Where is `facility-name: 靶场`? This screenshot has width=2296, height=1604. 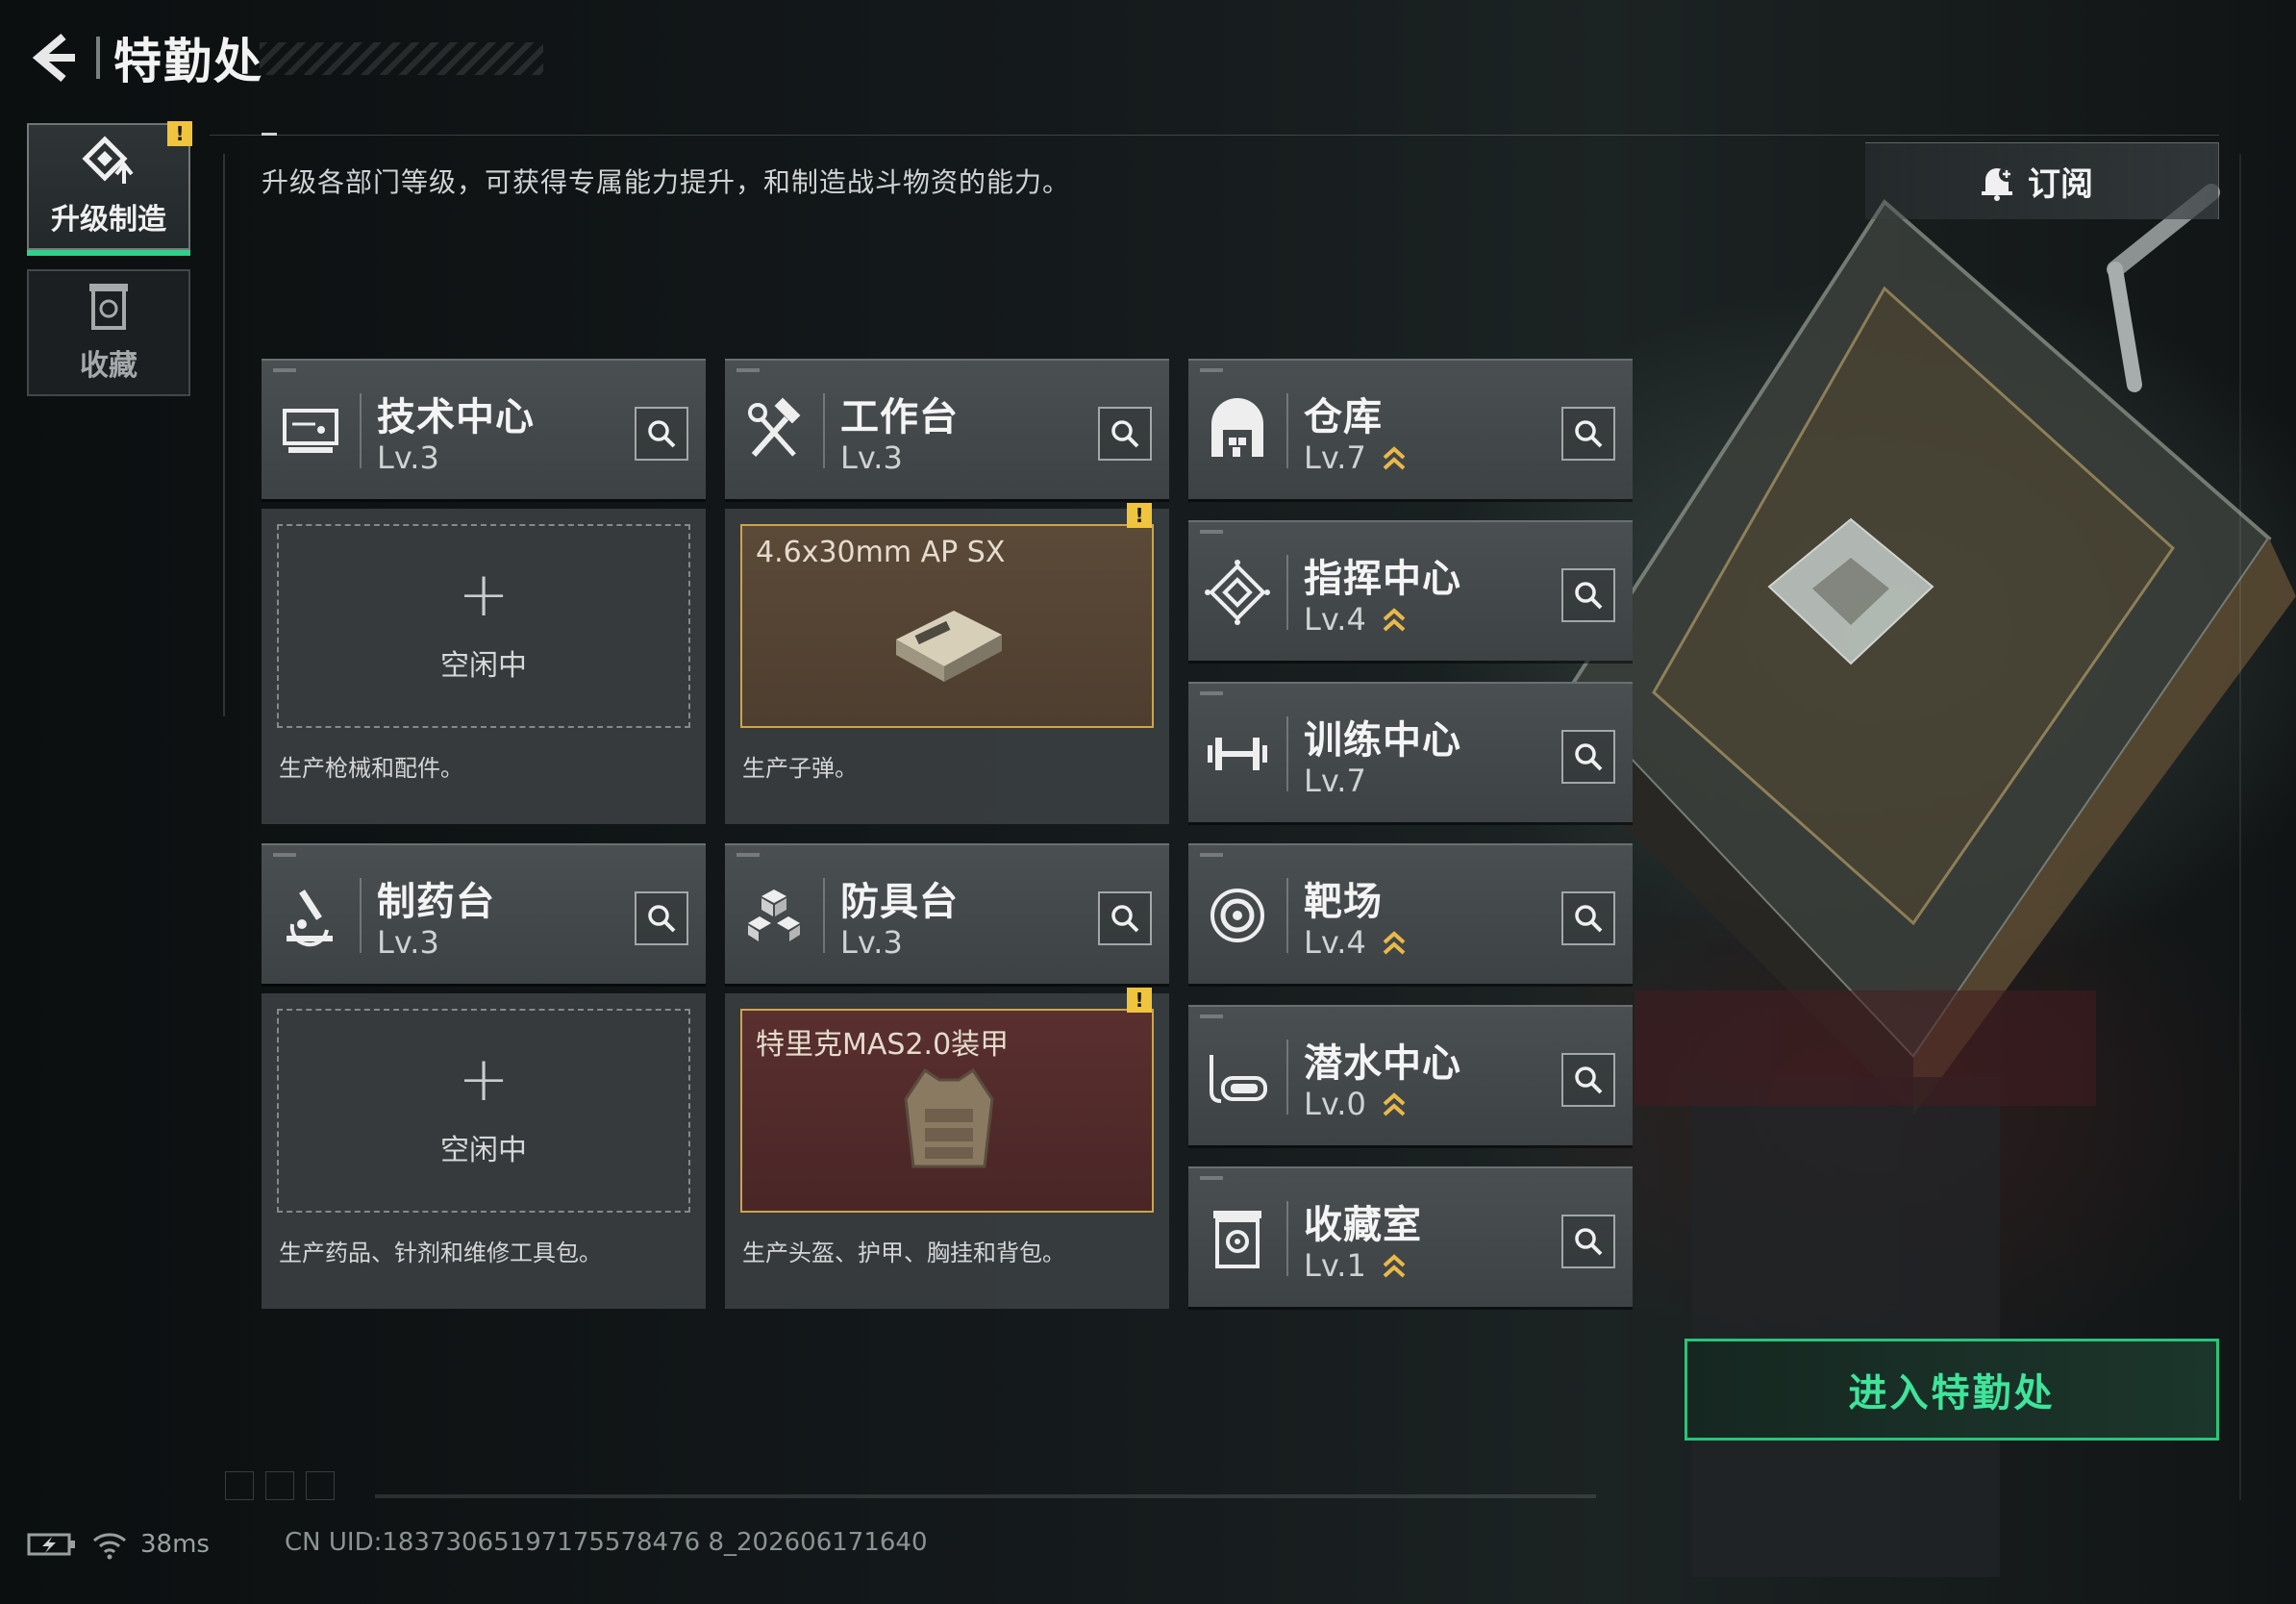 facility-name: 靶场 is located at coordinates (1343, 902).